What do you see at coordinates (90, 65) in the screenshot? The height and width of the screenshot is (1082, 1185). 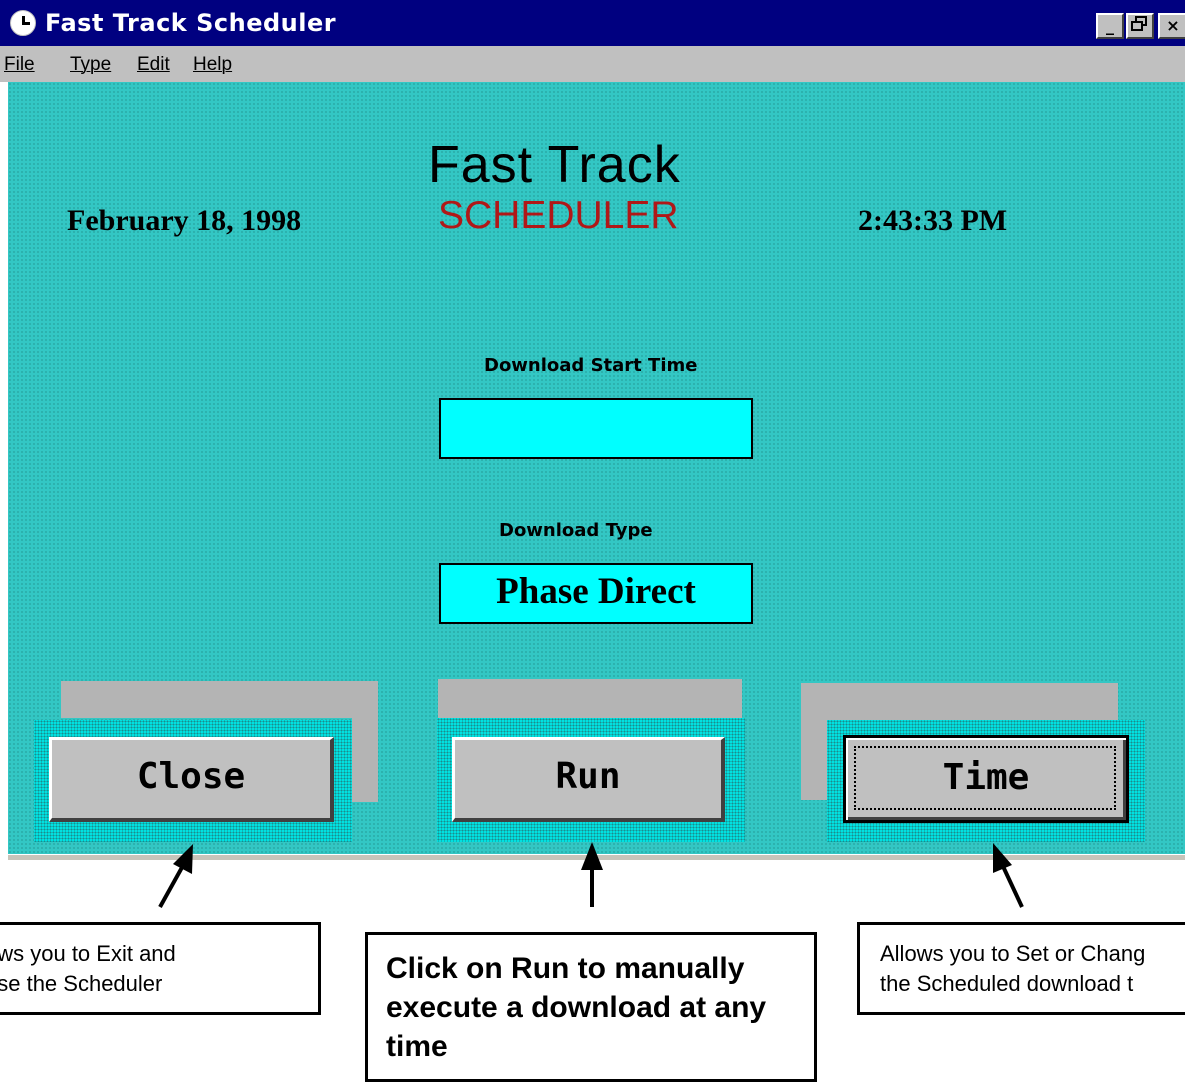 I see `menu-type: Type` at bounding box center [90, 65].